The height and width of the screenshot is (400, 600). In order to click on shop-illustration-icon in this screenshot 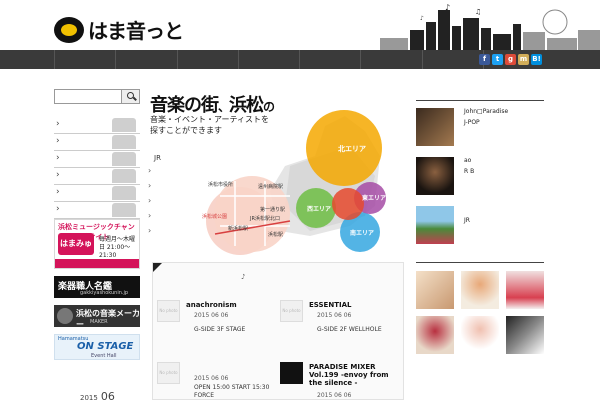, I will do `click(124, 176)`.